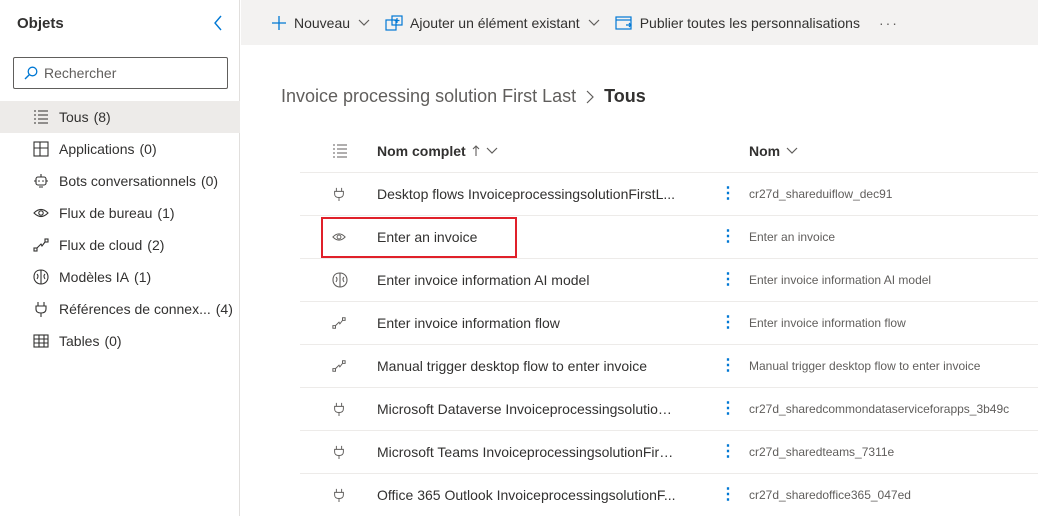 The image size is (1038, 516). I want to click on publish-all-button-label: Publier toutes les personnalisations, so click(749, 22).